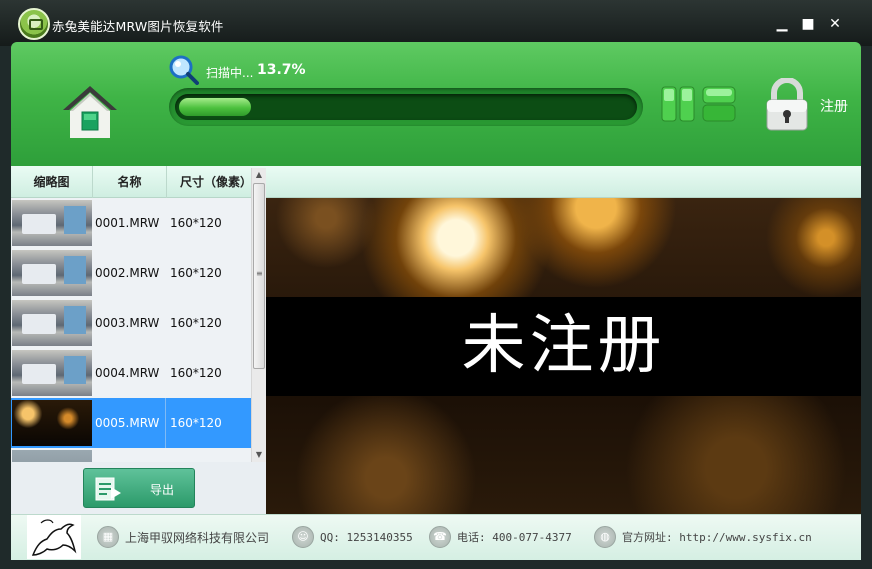  What do you see at coordinates (90, 112) in the screenshot?
I see `home-icon` at bounding box center [90, 112].